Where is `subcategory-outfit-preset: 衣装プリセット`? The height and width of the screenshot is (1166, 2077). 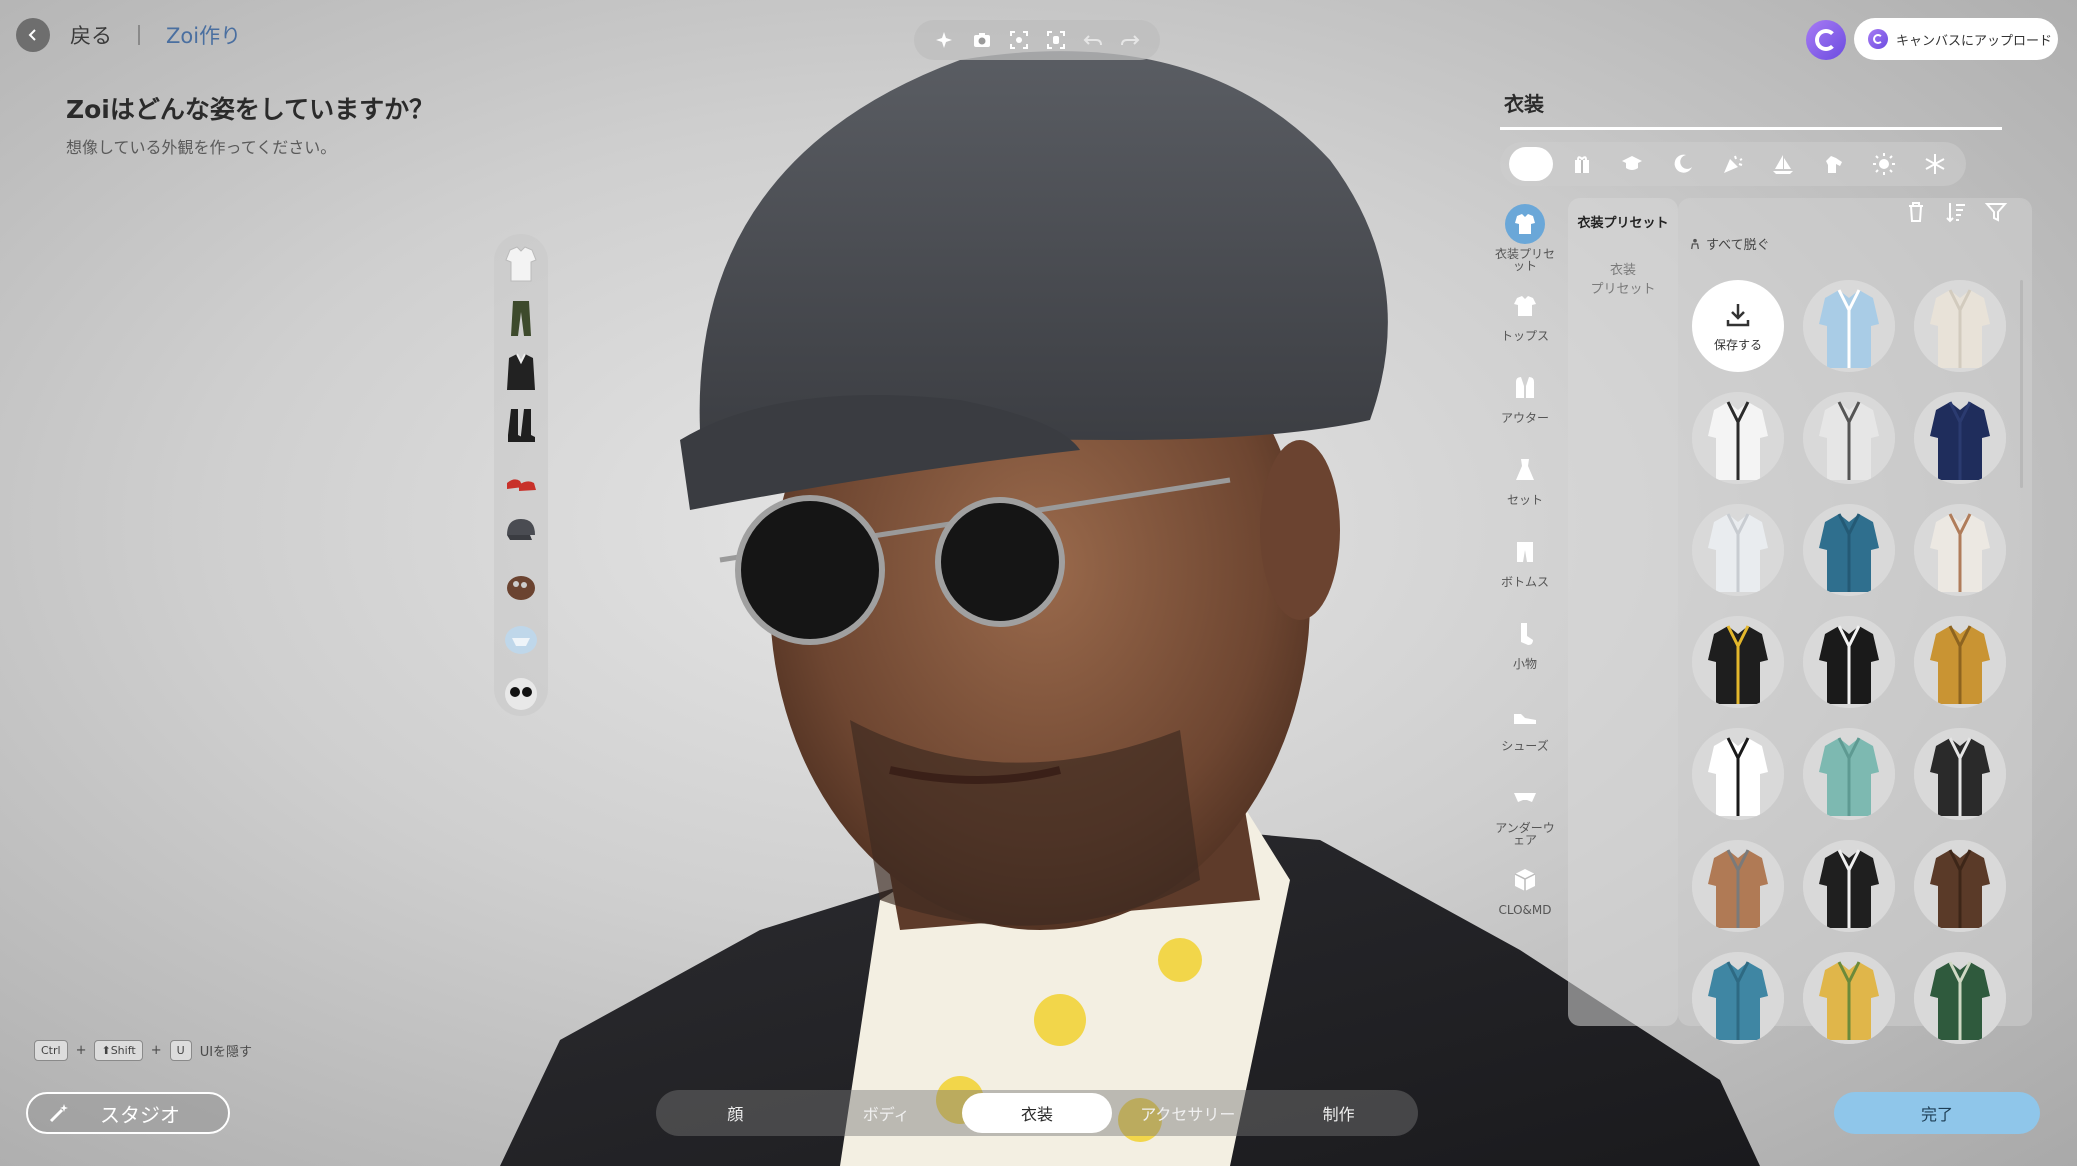
subcategory-outfit-preset: 衣装プリセット is located at coordinates (1623, 221).